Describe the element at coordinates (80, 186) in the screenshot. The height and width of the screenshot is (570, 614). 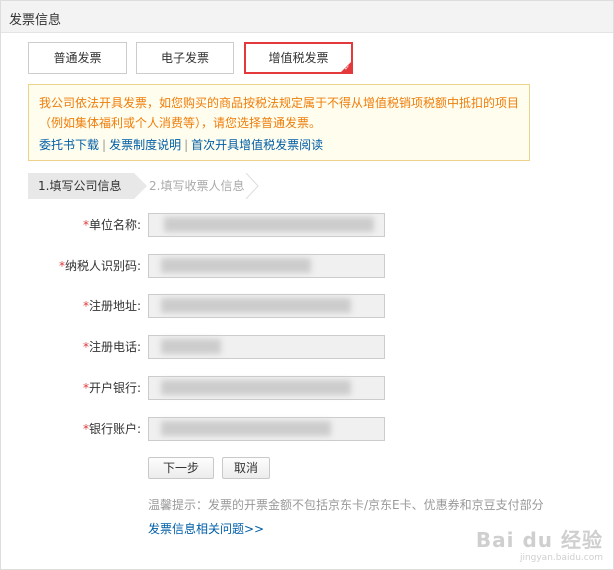
I see `step-company-info-label: 1.填写公司信息` at that location.